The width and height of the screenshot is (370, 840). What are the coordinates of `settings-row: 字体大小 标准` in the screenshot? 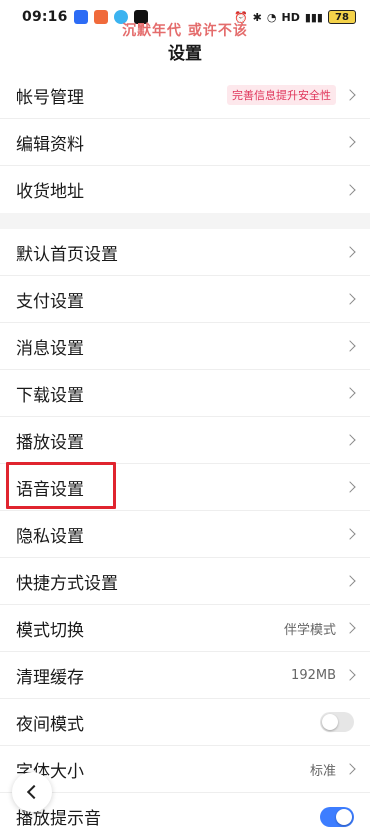 It's located at (185, 769).